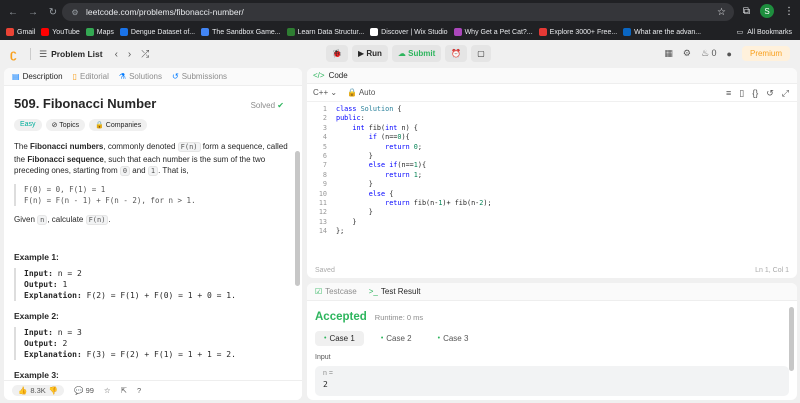 Image resolution: width=800 pixels, height=403 pixels. What do you see at coordinates (199, 76) in the screenshot?
I see `tab-submissions: ↺ Submissions` at bounding box center [199, 76].